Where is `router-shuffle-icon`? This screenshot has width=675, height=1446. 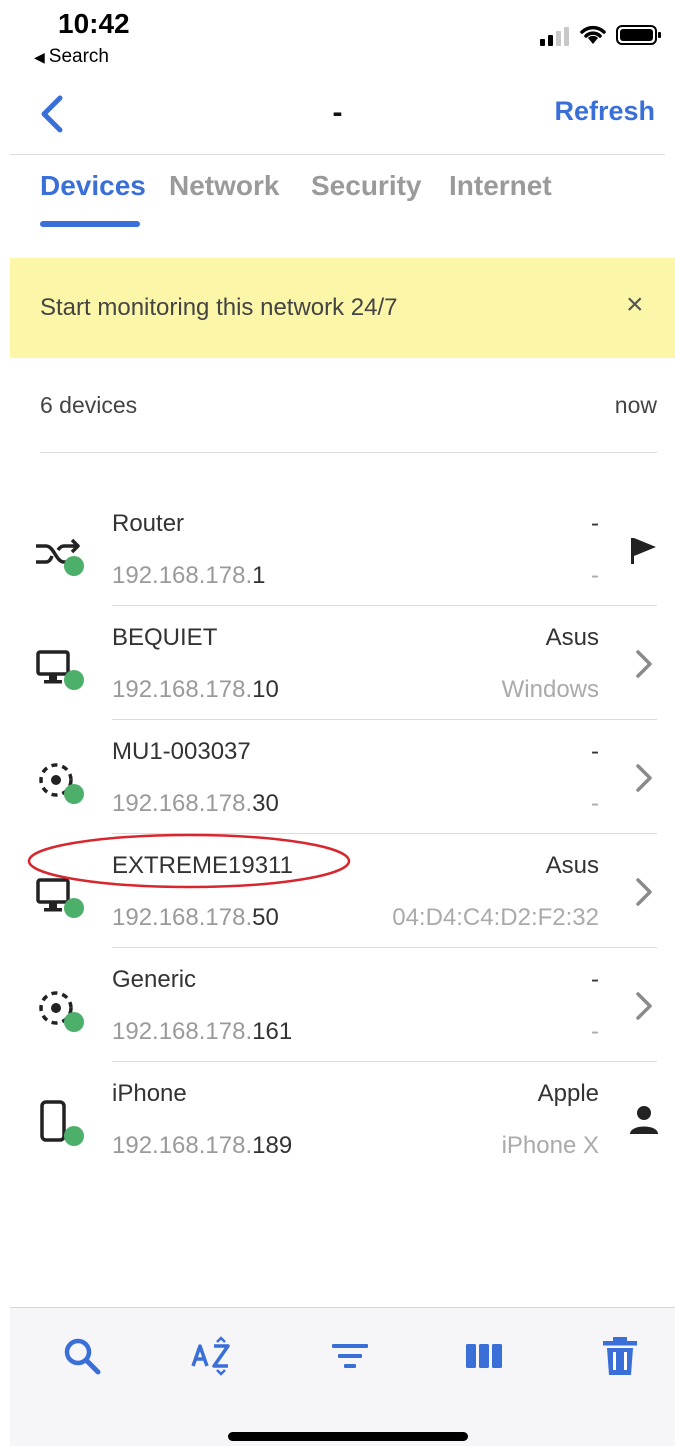
router-shuffle-icon is located at coordinates (60, 557).